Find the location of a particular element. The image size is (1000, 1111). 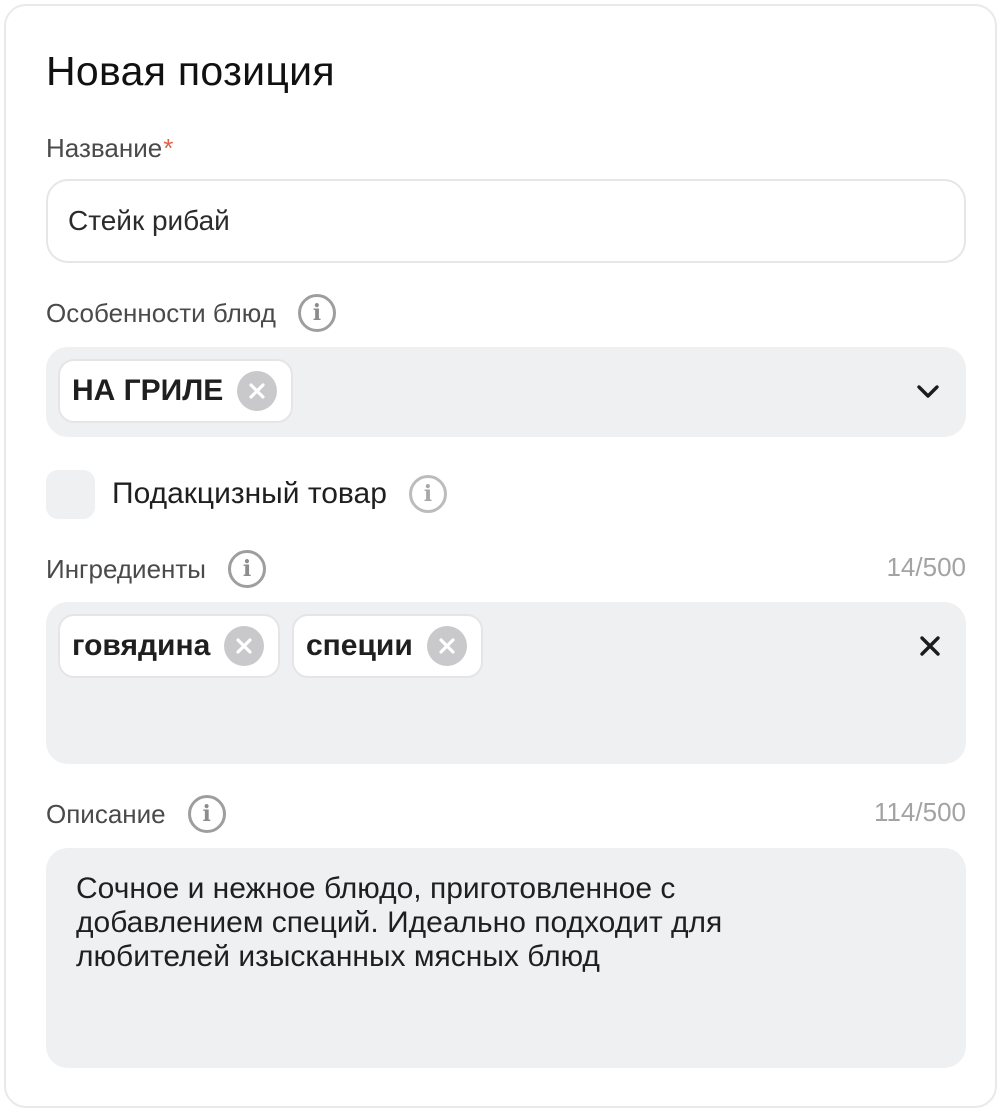

excise-info-icon: i is located at coordinates (427, 494).